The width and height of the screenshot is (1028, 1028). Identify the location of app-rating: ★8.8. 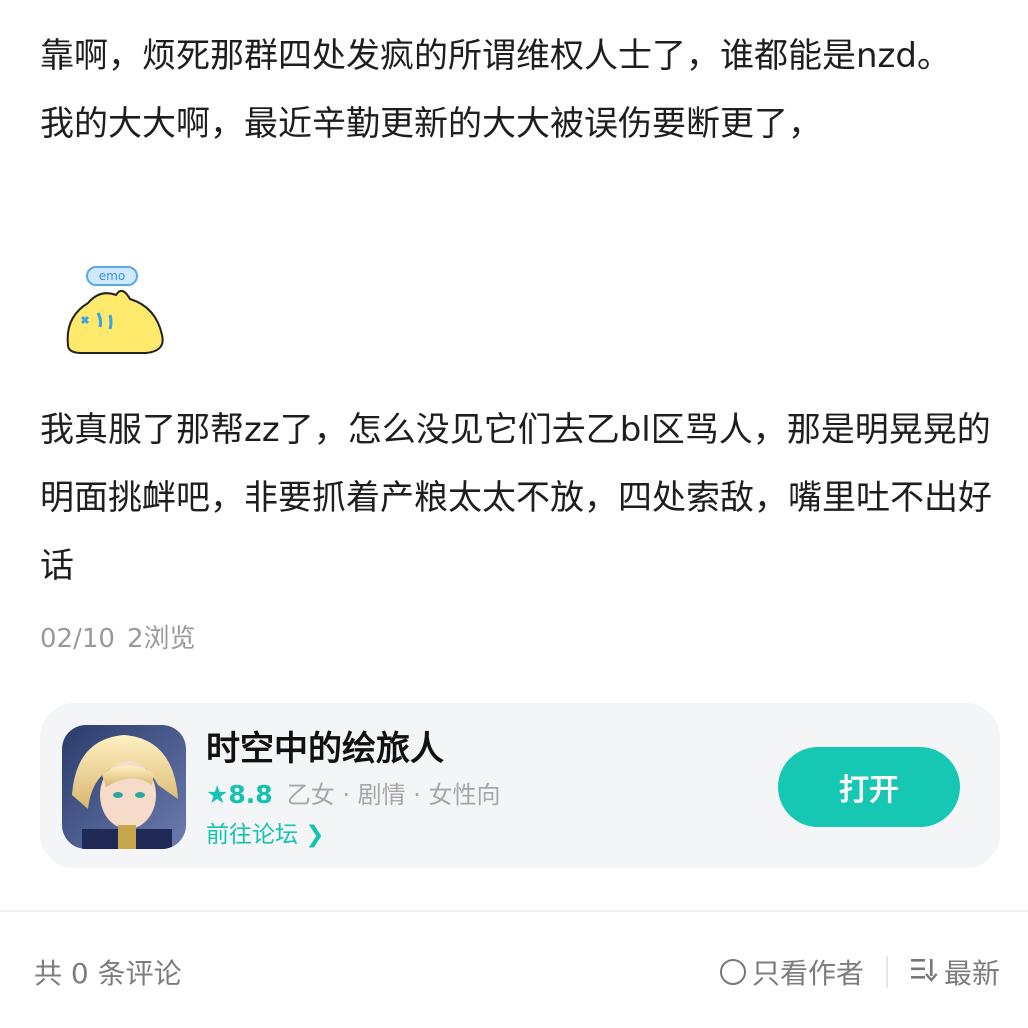
(239, 794).